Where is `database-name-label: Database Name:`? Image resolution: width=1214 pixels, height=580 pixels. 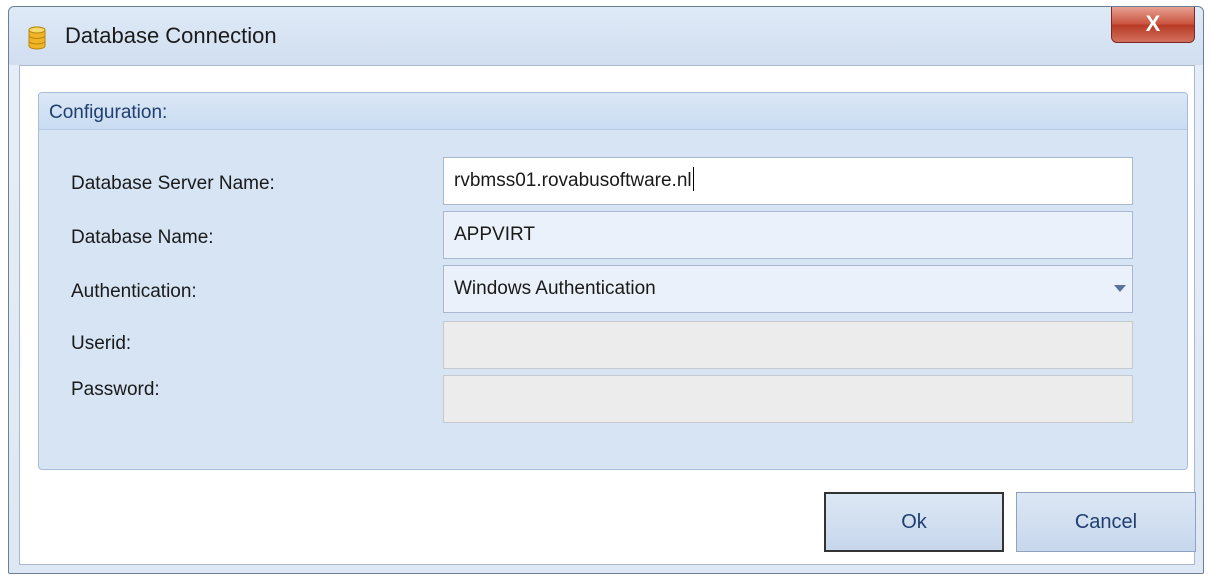 database-name-label: Database Name: is located at coordinates (142, 237).